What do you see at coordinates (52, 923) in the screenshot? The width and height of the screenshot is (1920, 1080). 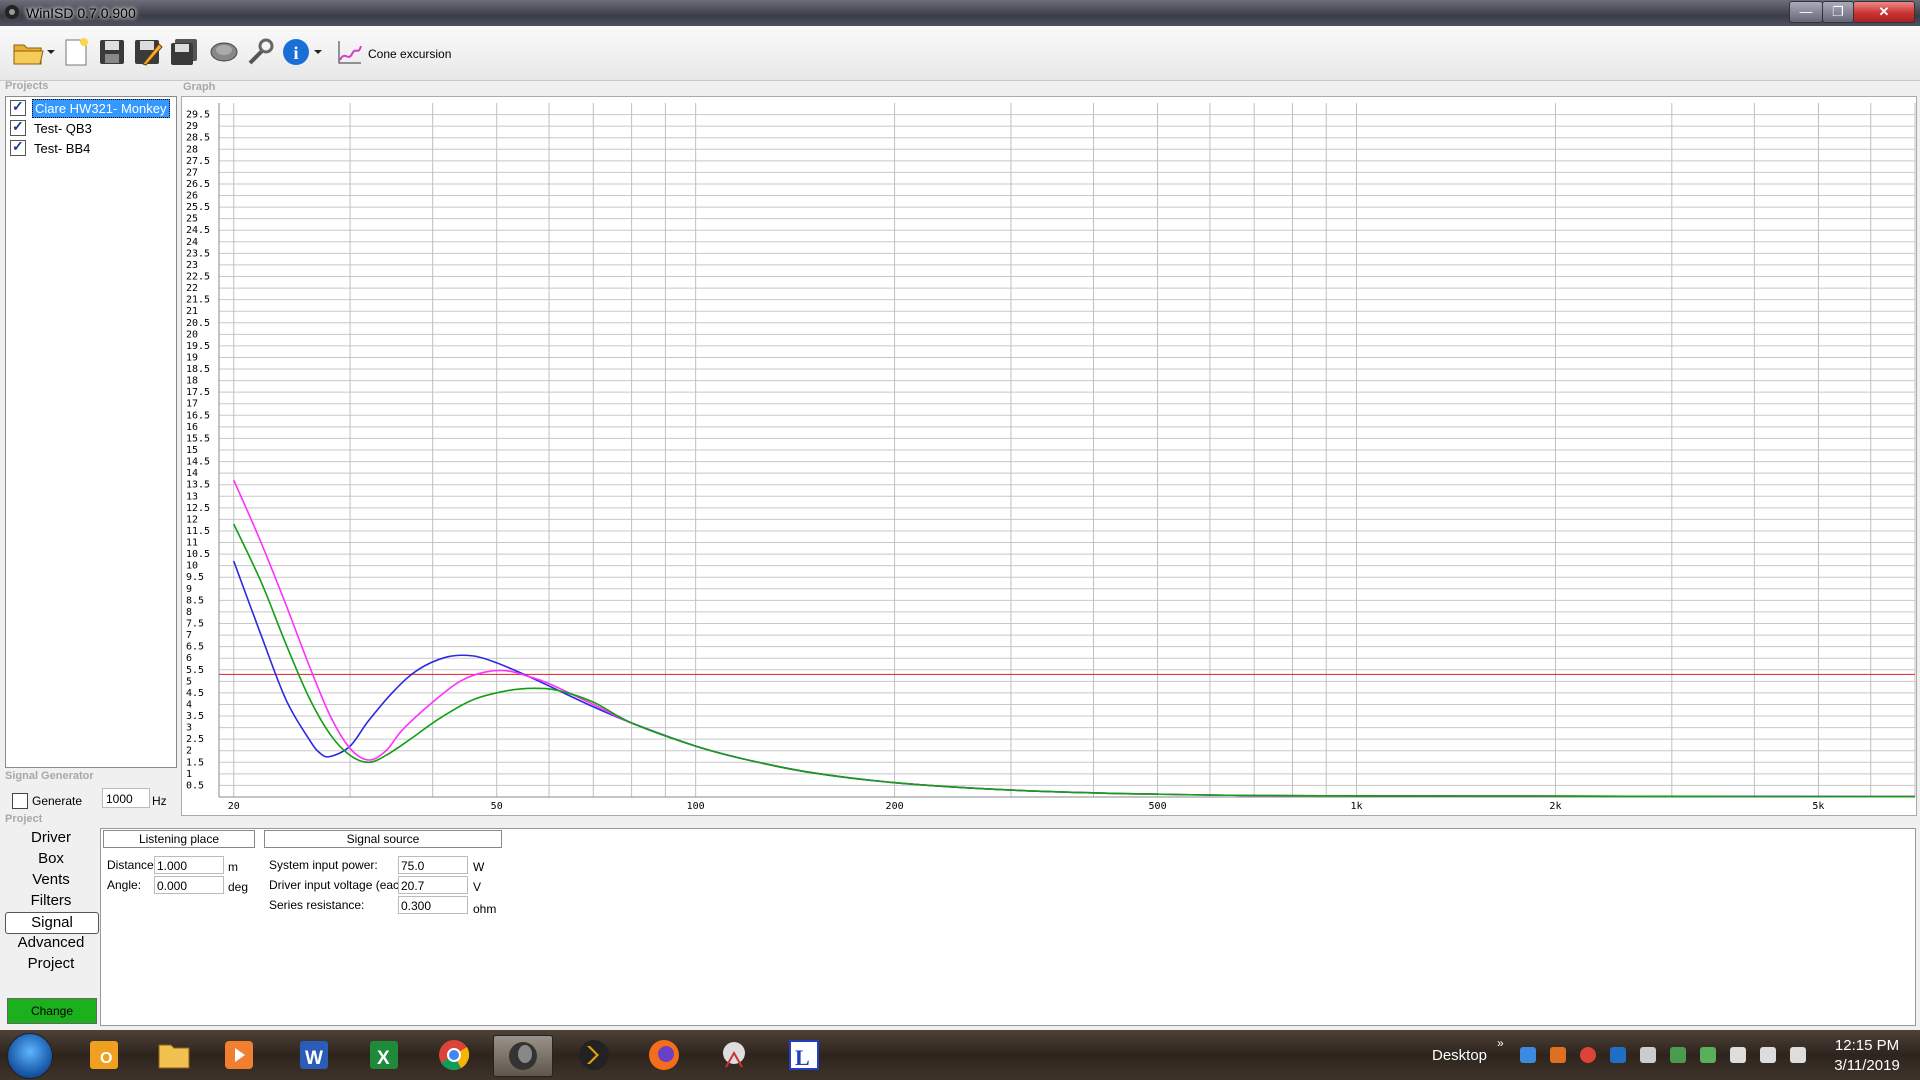 I see `nav-signal: Signal` at bounding box center [52, 923].